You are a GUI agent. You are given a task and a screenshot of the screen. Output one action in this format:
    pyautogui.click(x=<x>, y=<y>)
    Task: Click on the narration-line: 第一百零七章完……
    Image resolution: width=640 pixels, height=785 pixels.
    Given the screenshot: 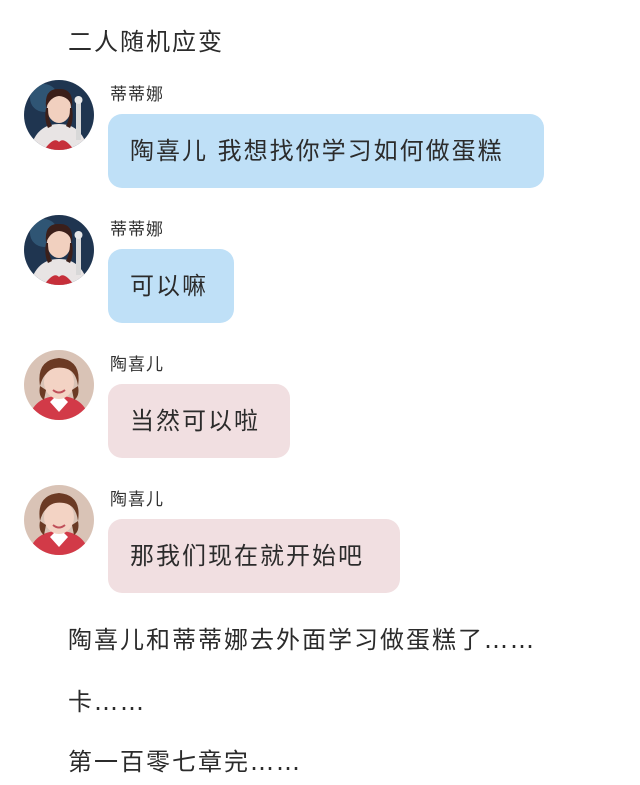 What is the action you would take?
    pyautogui.click(x=185, y=762)
    